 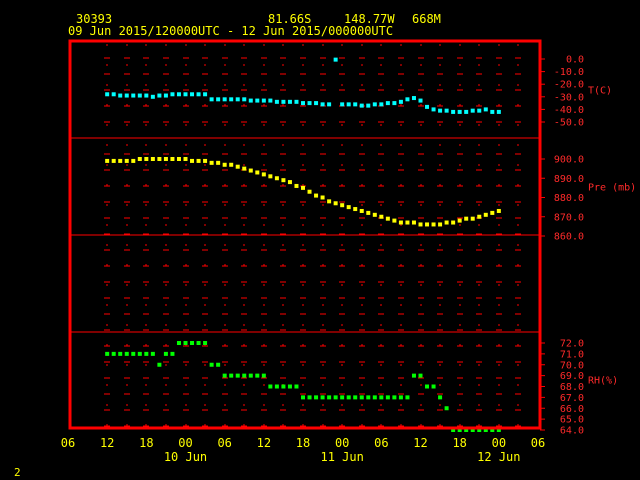 What do you see at coordinates (224, 443) in the screenshot?
I see `x-tick-label: 06` at bounding box center [224, 443].